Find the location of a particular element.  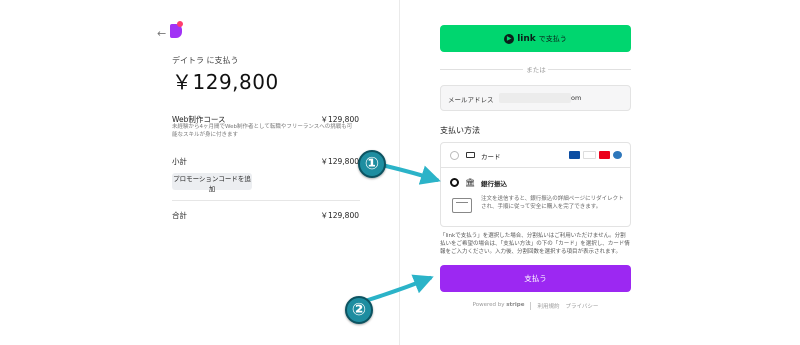

bank-transfer-label: 銀行振込 is located at coordinates (494, 183).